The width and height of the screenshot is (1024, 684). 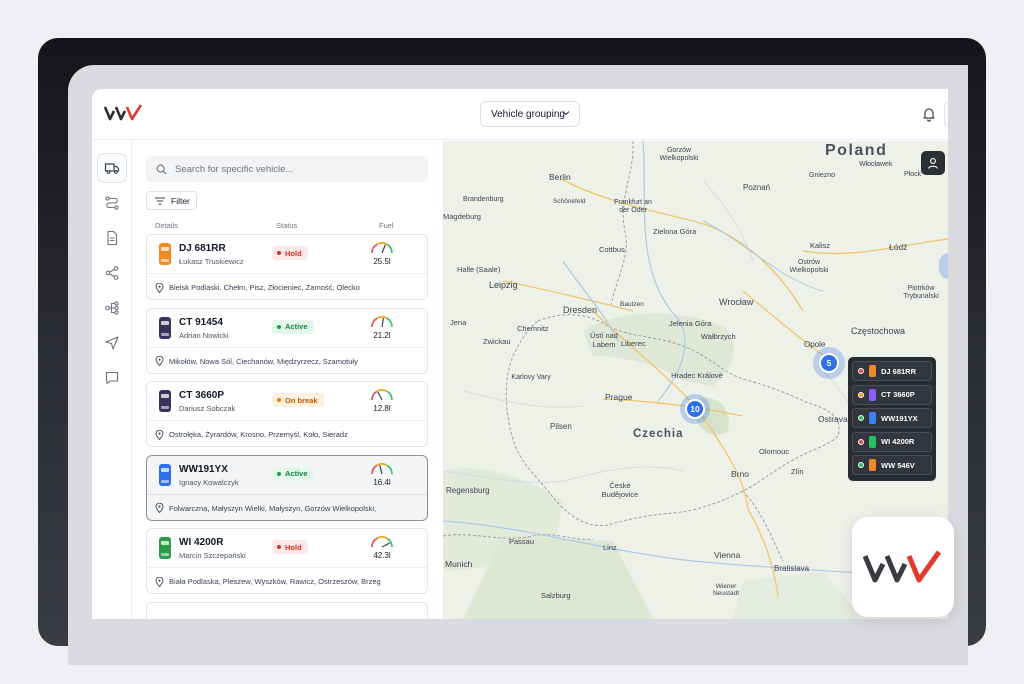 What do you see at coordinates (718, 336) in the screenshot?
I see `city-walbrzych: Wałbrzych` at bounding box center [718, 336].